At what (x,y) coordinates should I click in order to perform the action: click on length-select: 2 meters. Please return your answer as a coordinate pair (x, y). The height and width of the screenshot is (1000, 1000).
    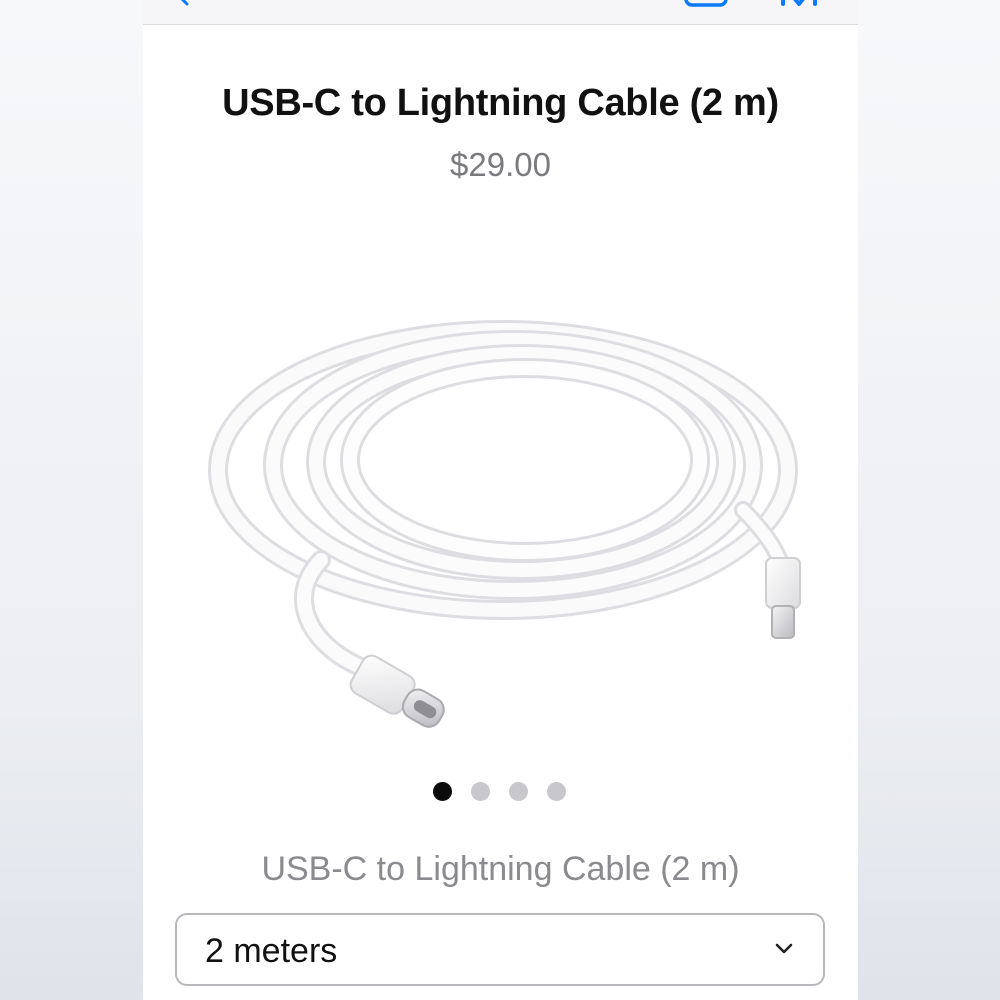
    Looking at the image, I should click on (500, 949).